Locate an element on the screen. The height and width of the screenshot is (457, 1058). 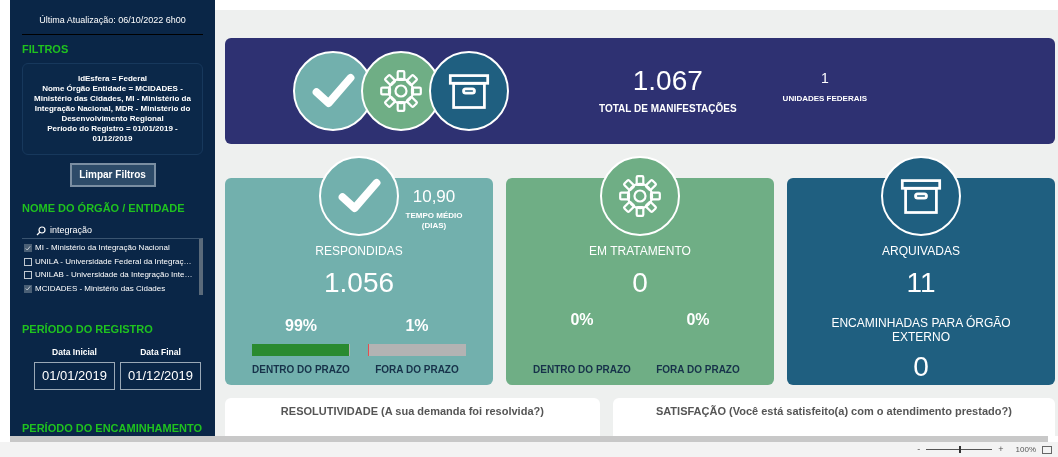
search-icon is located at coordinates (41, 230).